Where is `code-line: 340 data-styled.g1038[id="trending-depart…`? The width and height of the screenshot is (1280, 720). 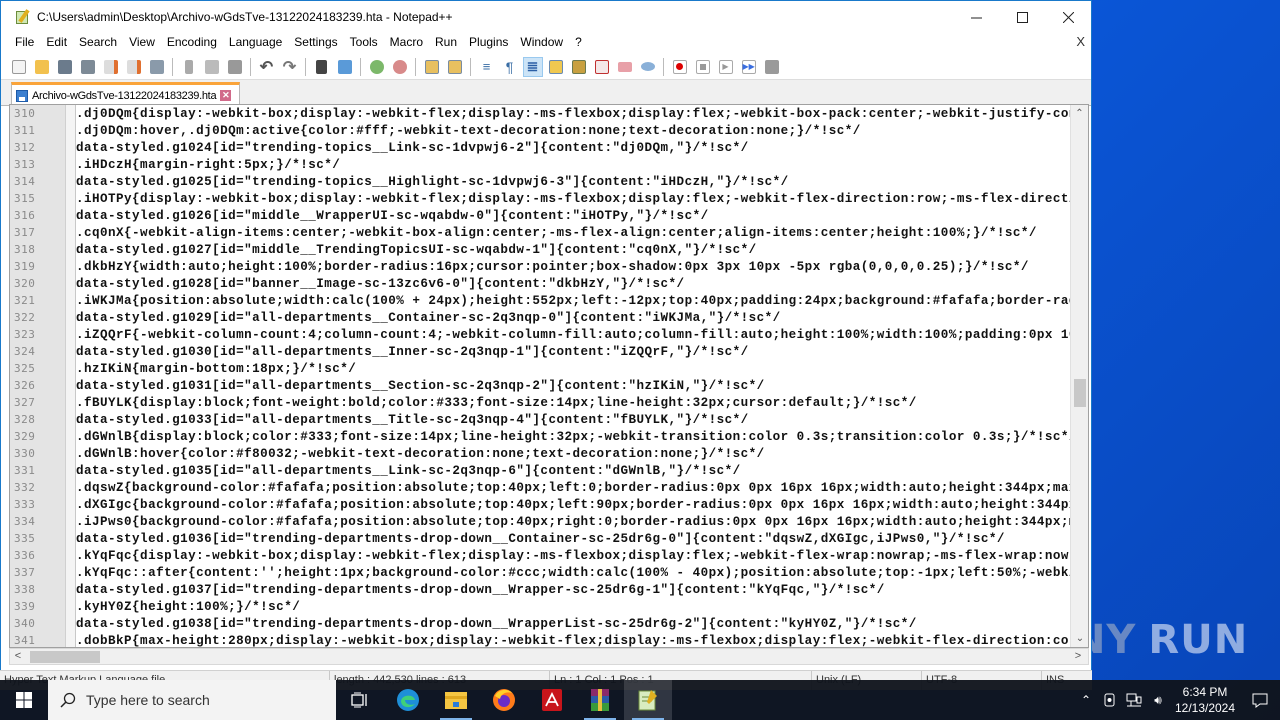 code-line: 340 data-styled.g1038[id="trending-depart… is located at coordinates (540, 623).